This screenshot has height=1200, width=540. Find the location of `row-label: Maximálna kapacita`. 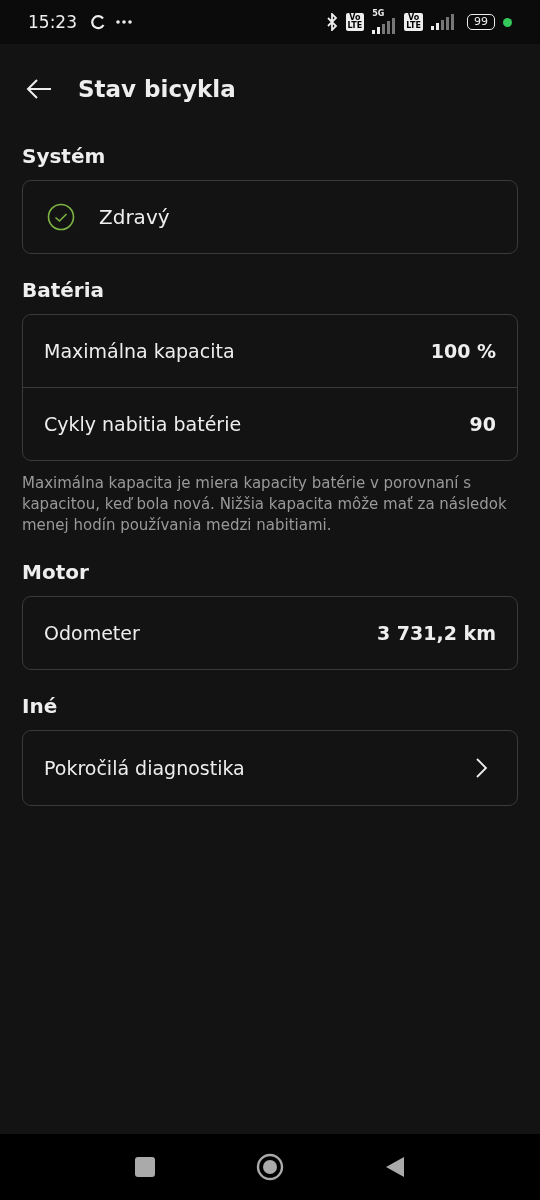

row-label: Maximálna kapacita is located at coordinates (139, 351).